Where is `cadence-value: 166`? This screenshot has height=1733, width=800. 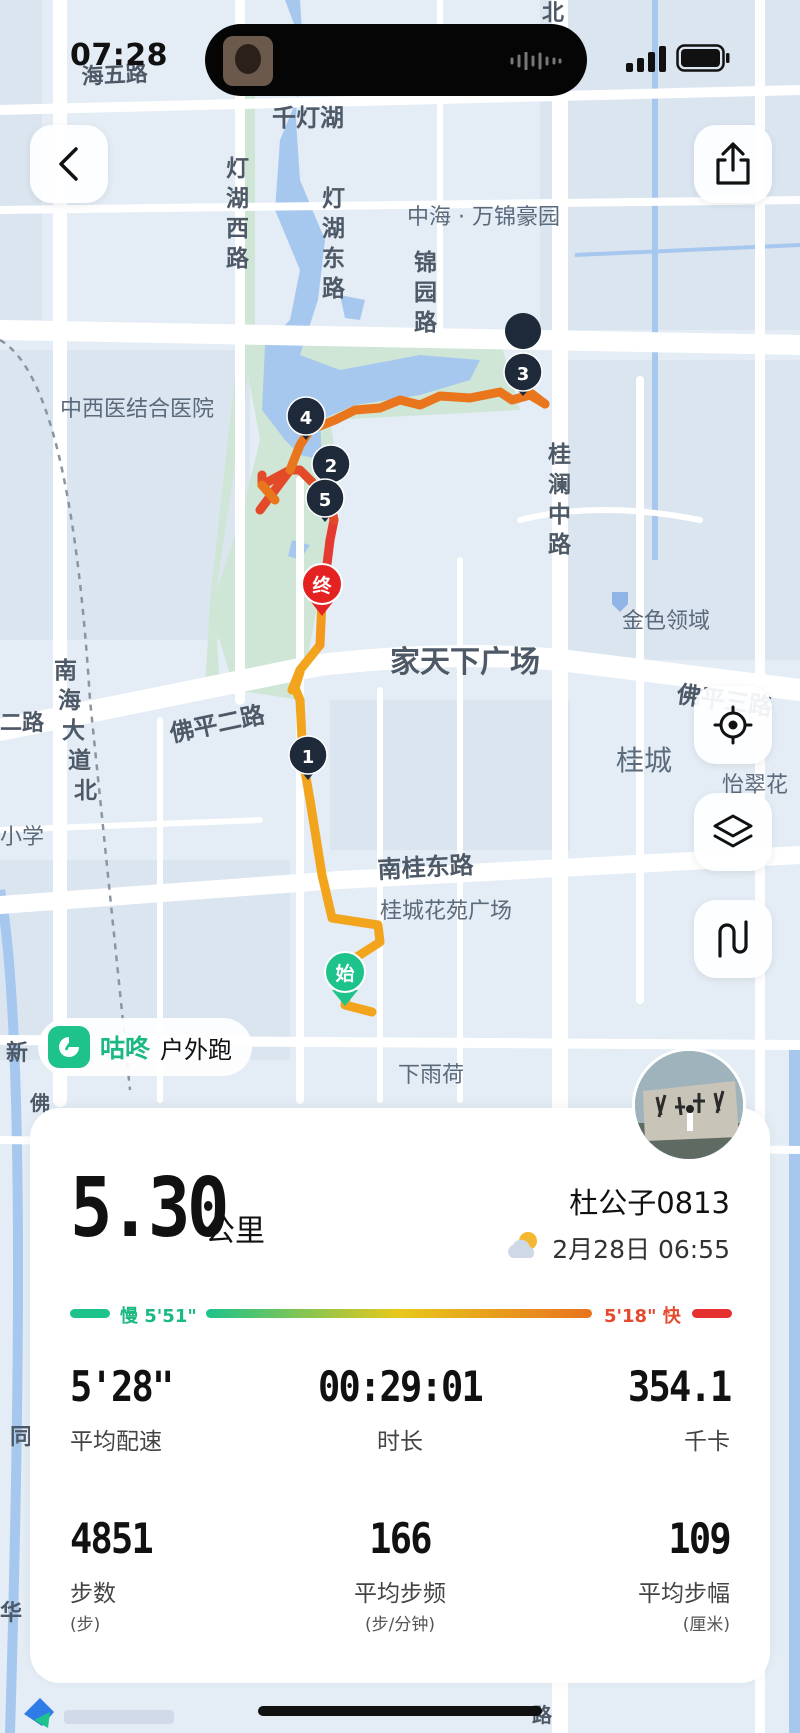
cadence-value: 166 is located at coordinates (400, 1538).